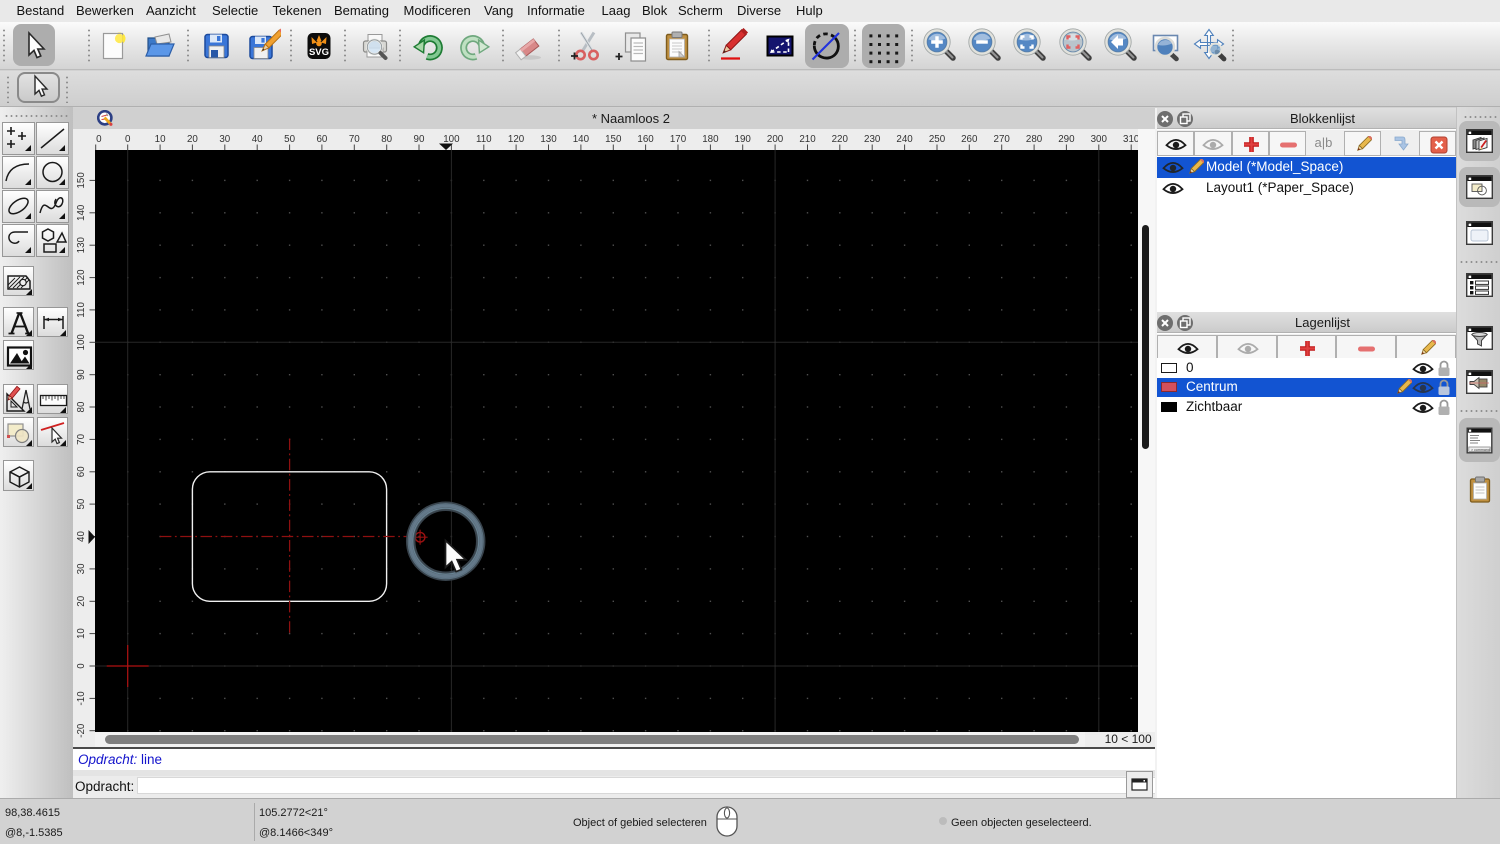 Image resolution: width=1500 pixels, height=844 pixels. What do you see at coordinates (1130, 139) in the screenshot?
I see `svg-text: 310` at bounding box center [1130, 139].